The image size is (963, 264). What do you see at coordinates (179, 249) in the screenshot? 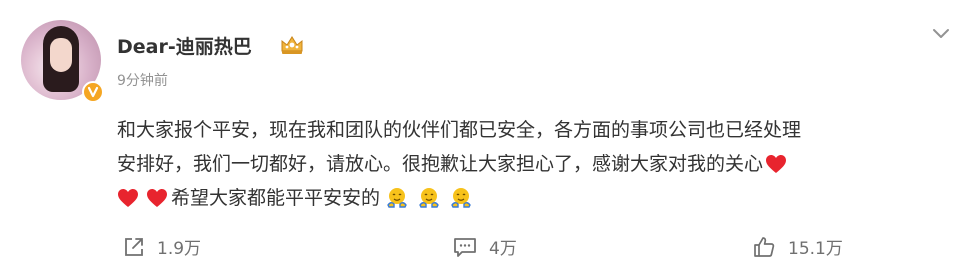
I see `repost-count: 1.9万` at bounding box center [179, 249].